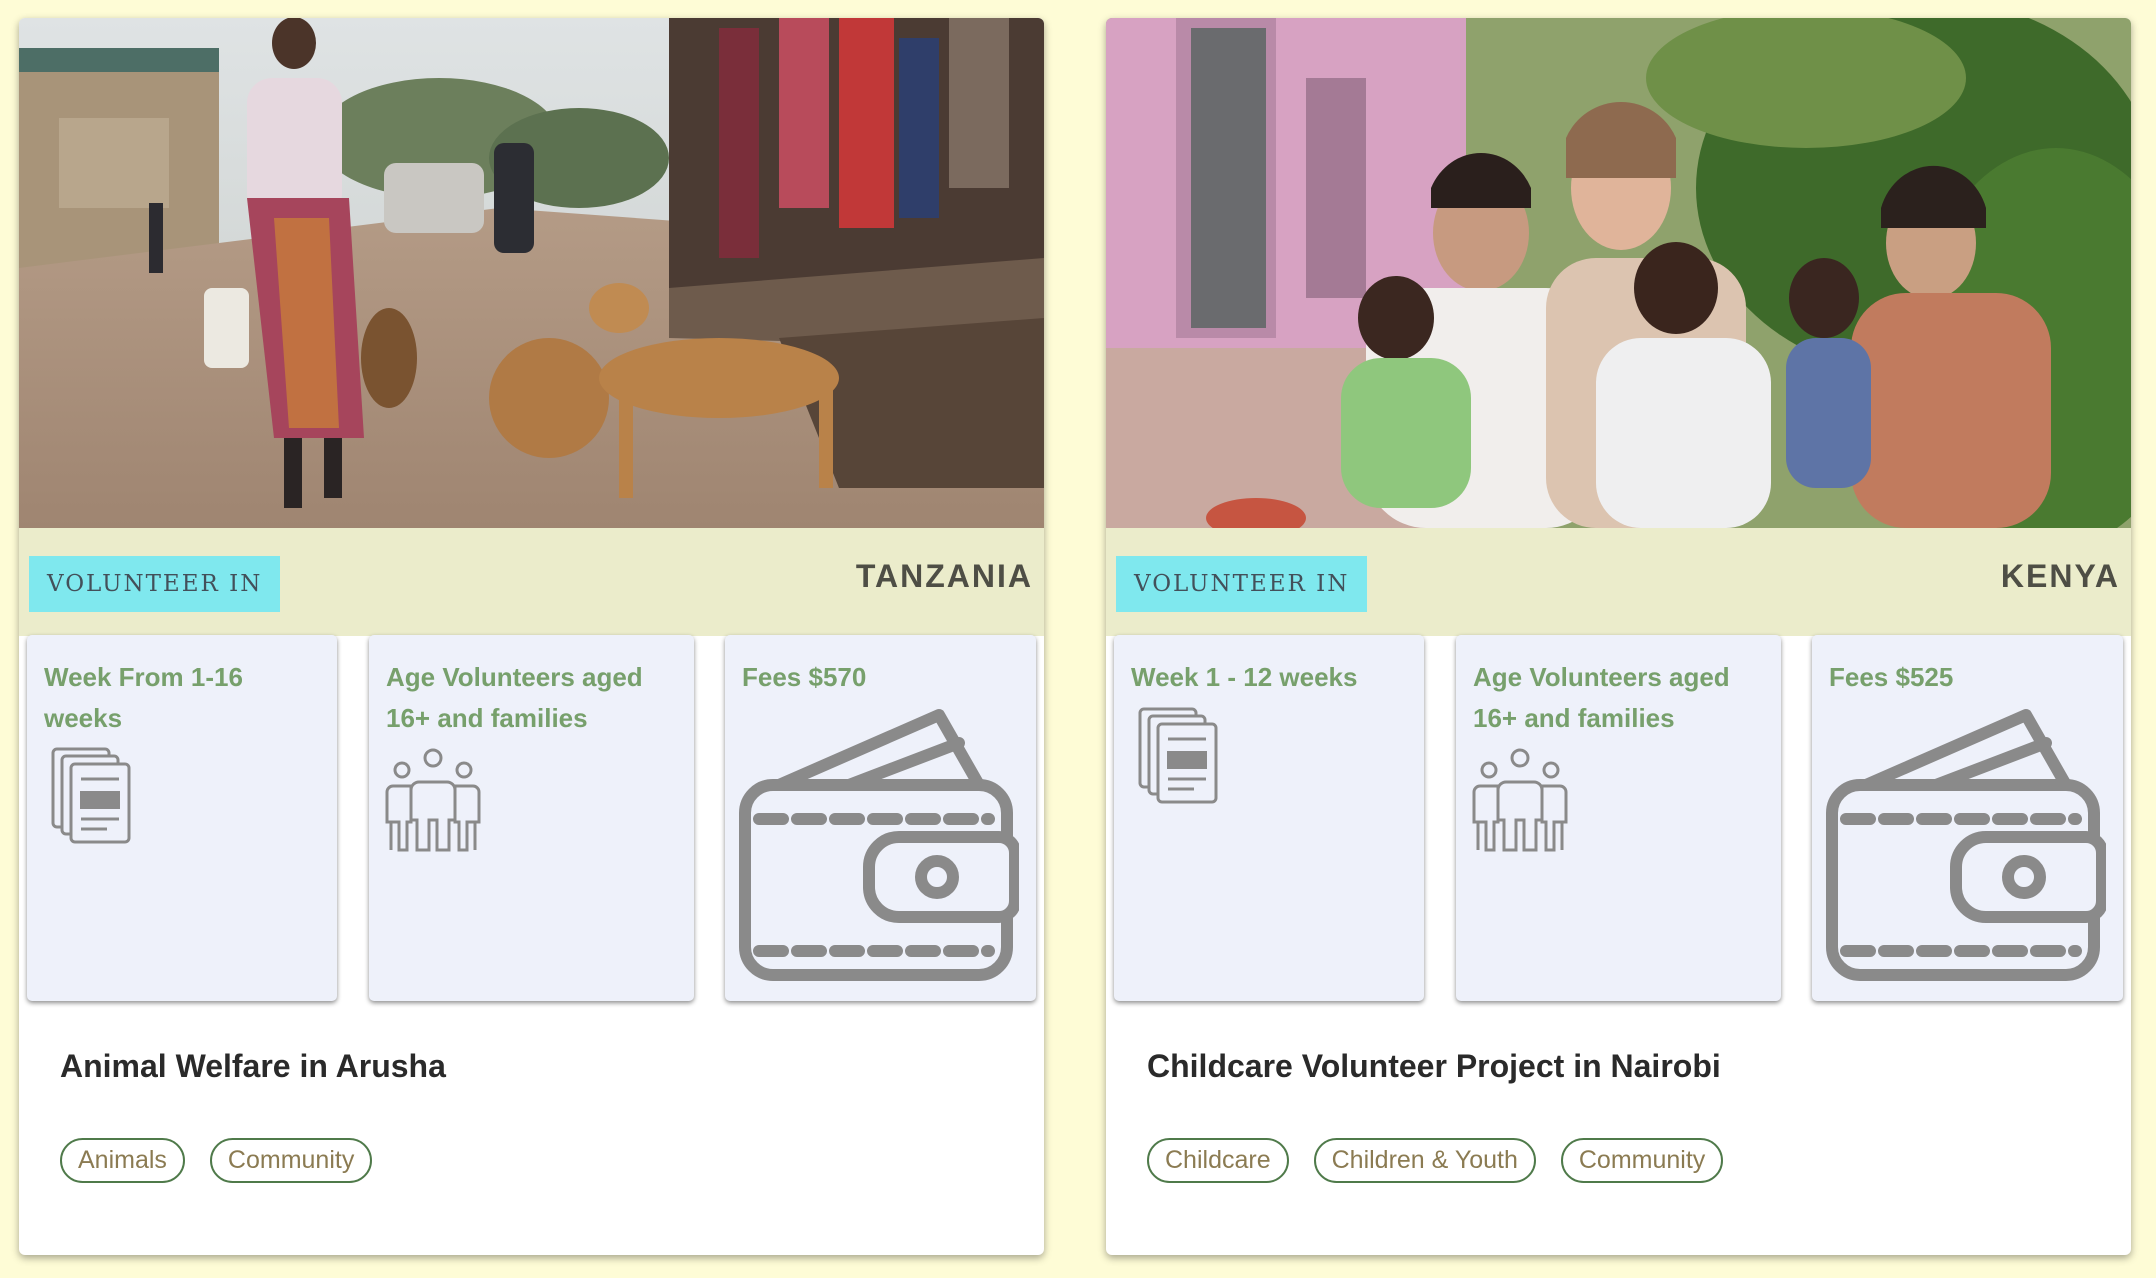 The image size is (2156, 1278). I want to click on tag-list: Animals Community, so click(216, 1160).